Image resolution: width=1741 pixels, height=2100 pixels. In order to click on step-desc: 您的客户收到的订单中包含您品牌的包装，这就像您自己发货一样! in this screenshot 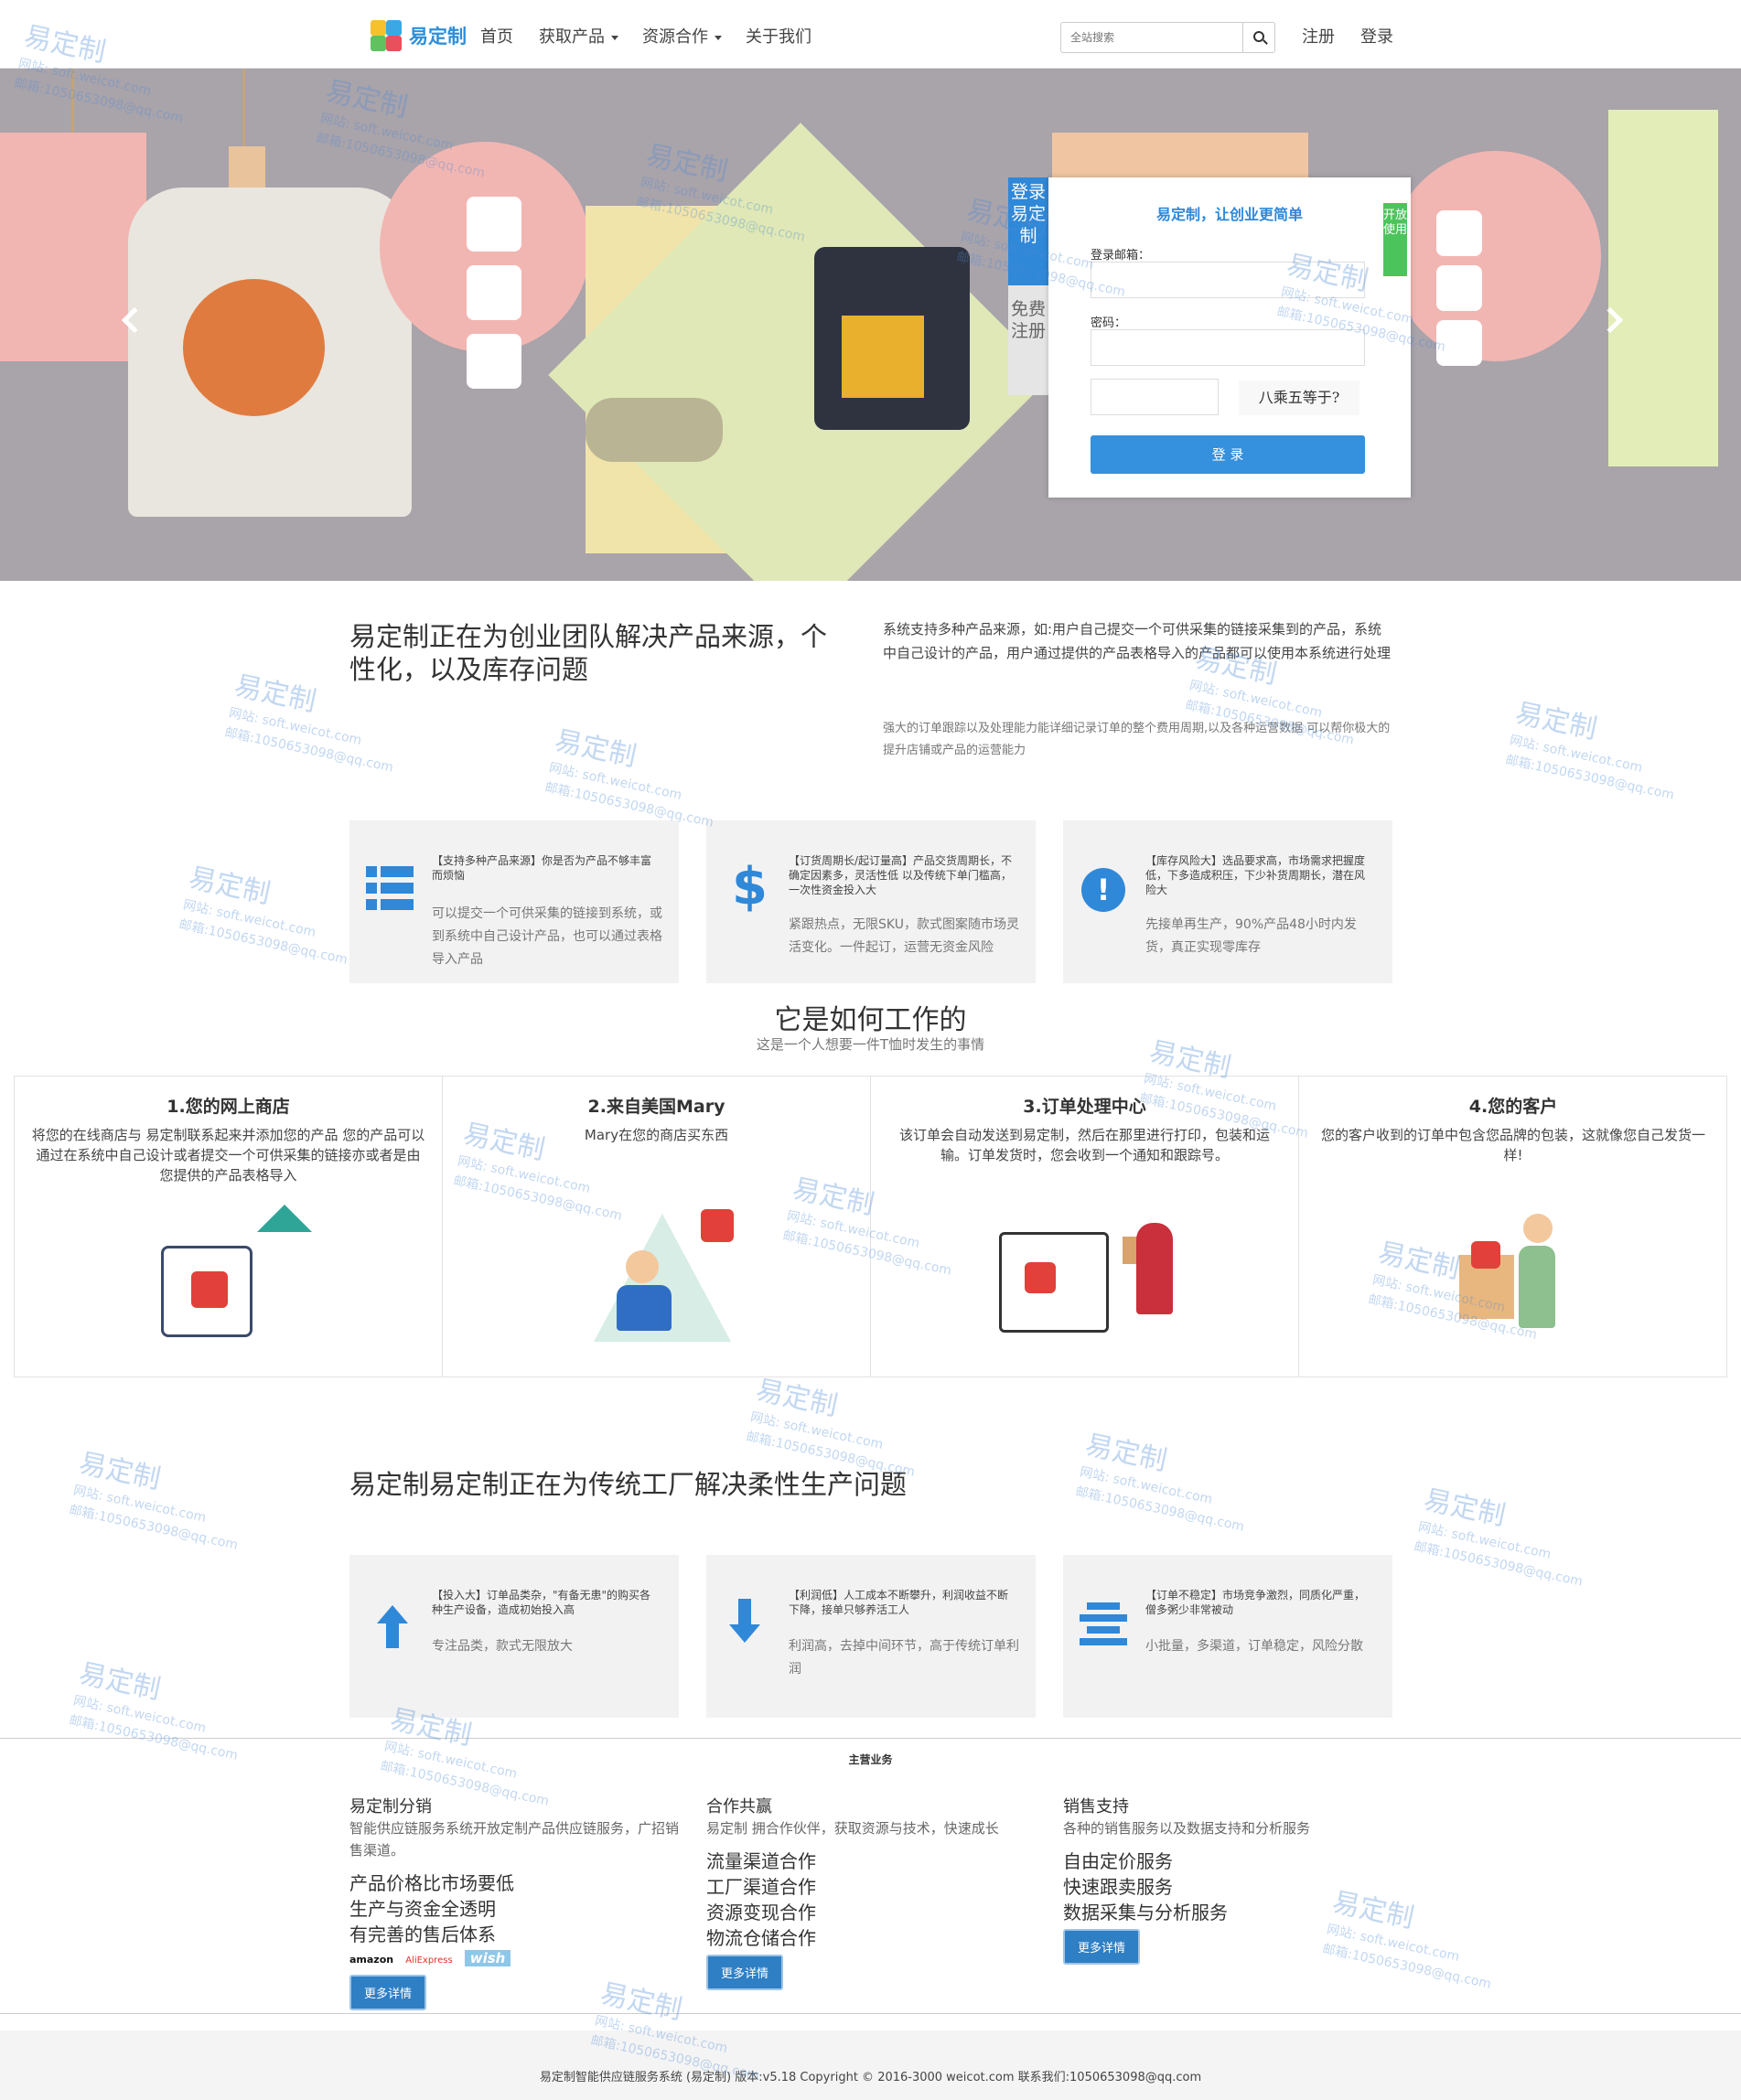, I will do `click(1512, 1145)`.